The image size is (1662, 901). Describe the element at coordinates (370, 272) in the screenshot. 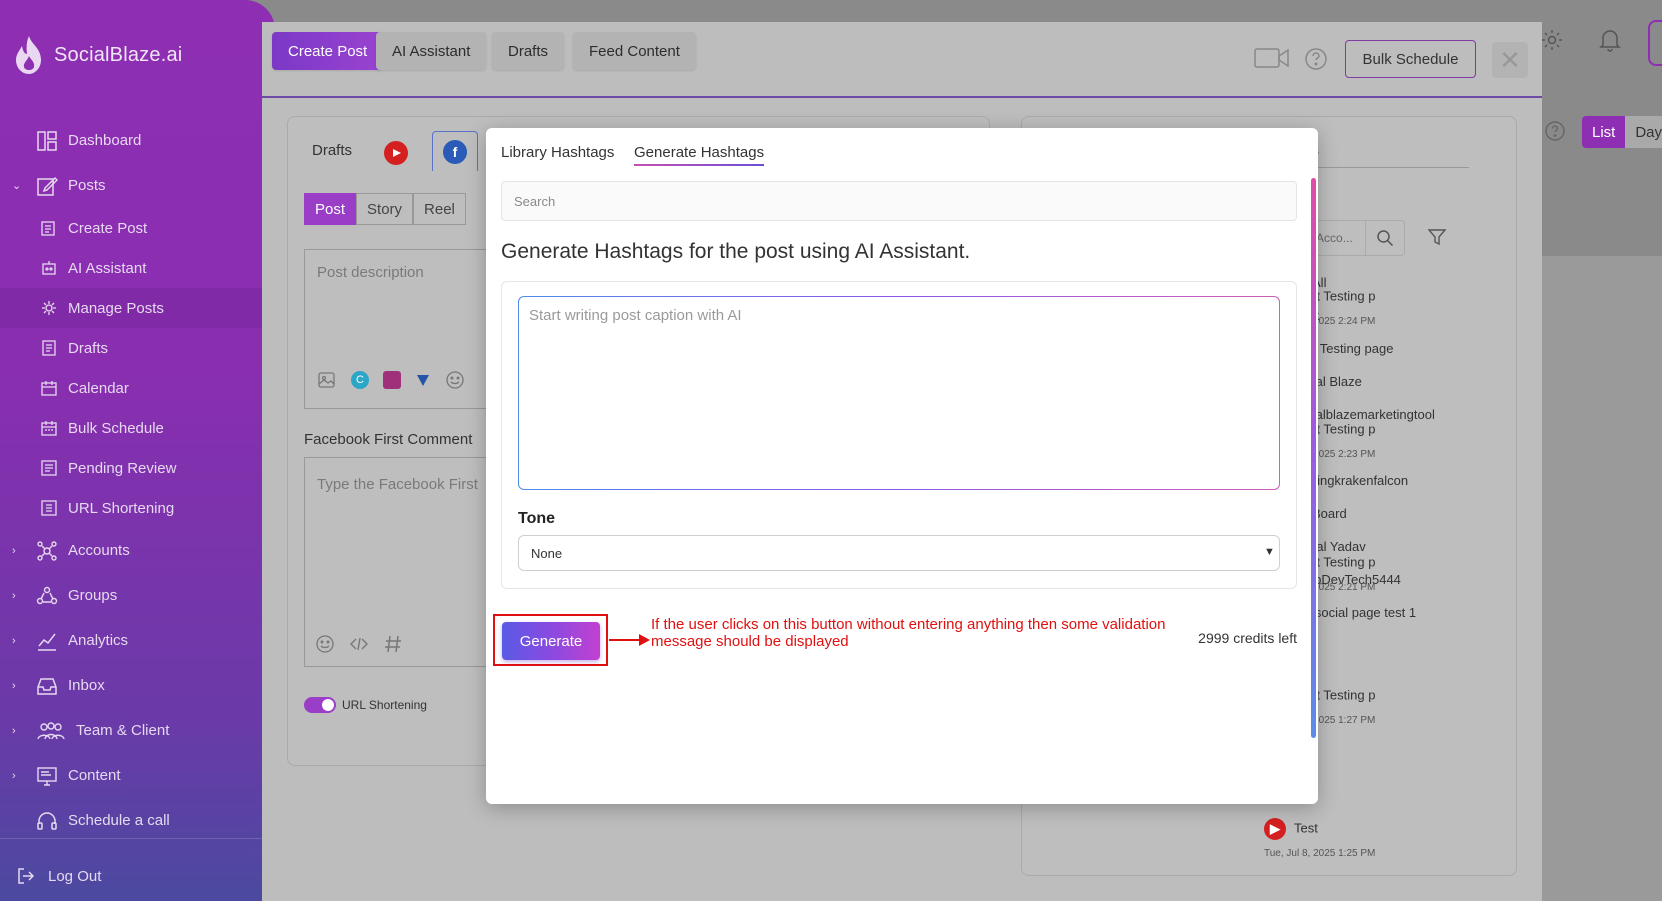

I see `post-description-placeholder: Post description` at that location.